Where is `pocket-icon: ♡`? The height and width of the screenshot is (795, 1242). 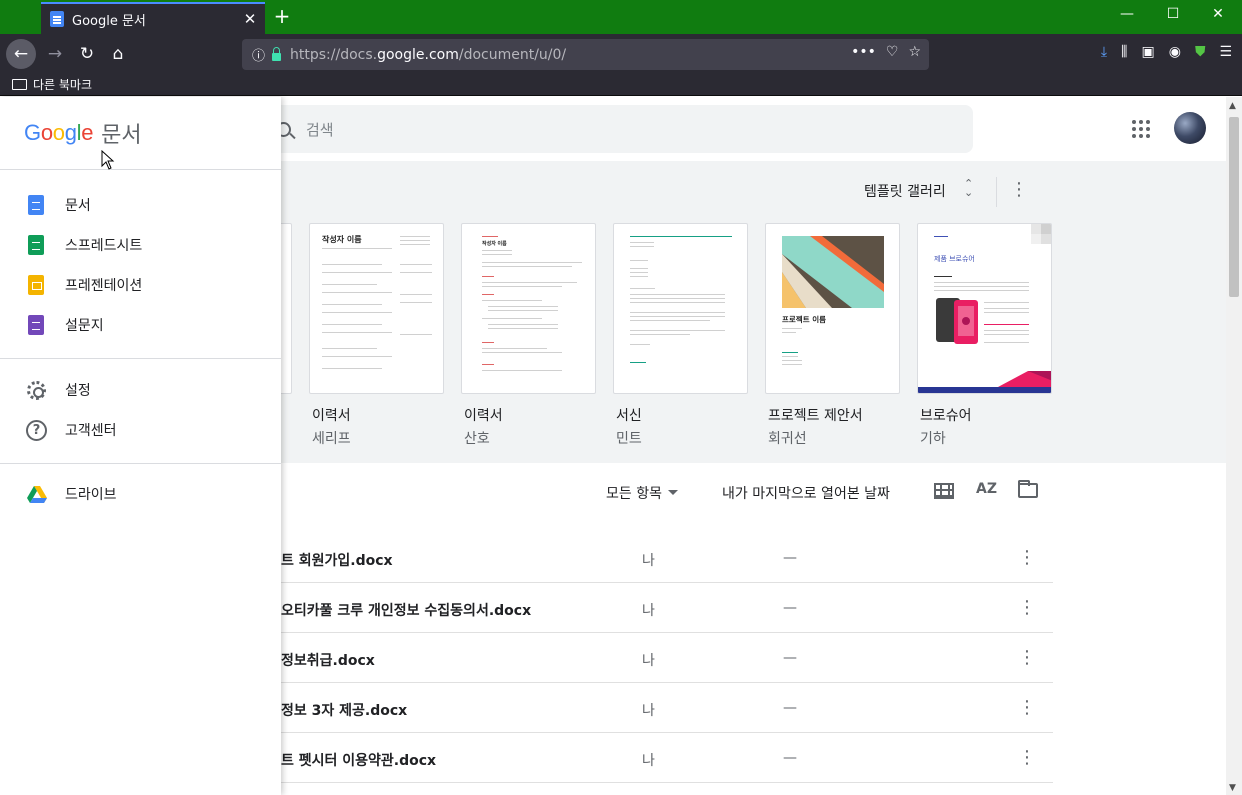 pocket-icon: ♡ is located at coordinates (892, 52).